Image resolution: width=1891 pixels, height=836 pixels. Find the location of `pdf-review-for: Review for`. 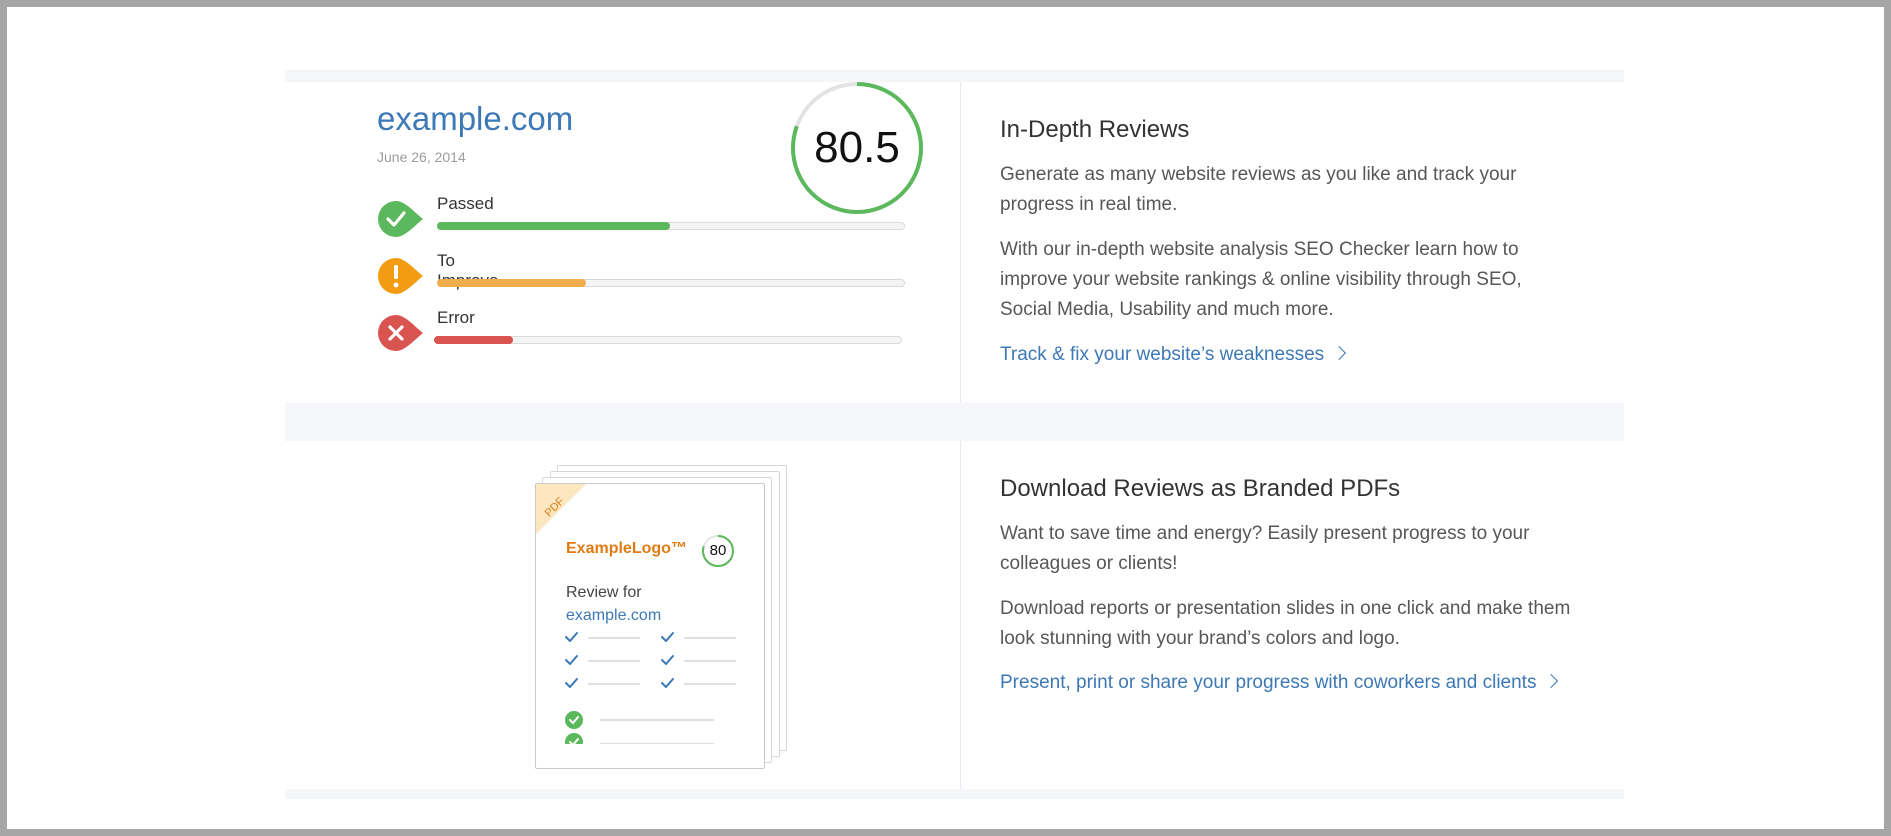

pdf-review-for: Review for is located at coordinates (604, 592).